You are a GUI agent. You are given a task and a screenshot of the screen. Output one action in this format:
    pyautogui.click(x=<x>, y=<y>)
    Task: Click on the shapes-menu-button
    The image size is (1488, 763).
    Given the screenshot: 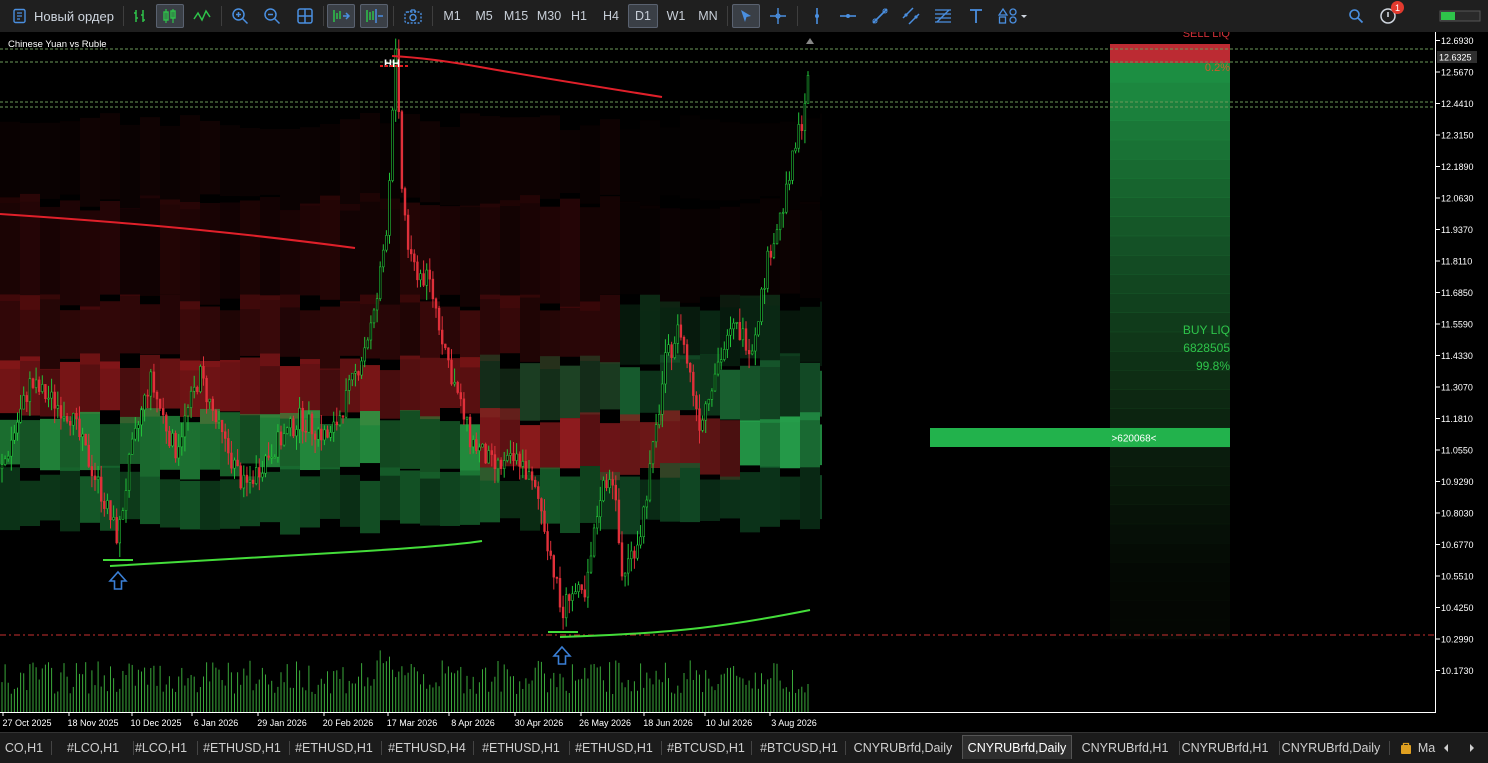 What is the action you would take?
    pyautogui.click(x=1013, y=16)
    